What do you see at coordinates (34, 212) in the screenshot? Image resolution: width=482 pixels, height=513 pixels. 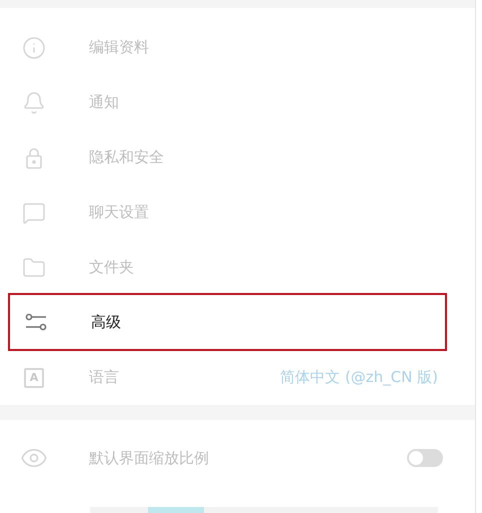 I see `chat-bubble-icon` at bounding box center [34, 212].